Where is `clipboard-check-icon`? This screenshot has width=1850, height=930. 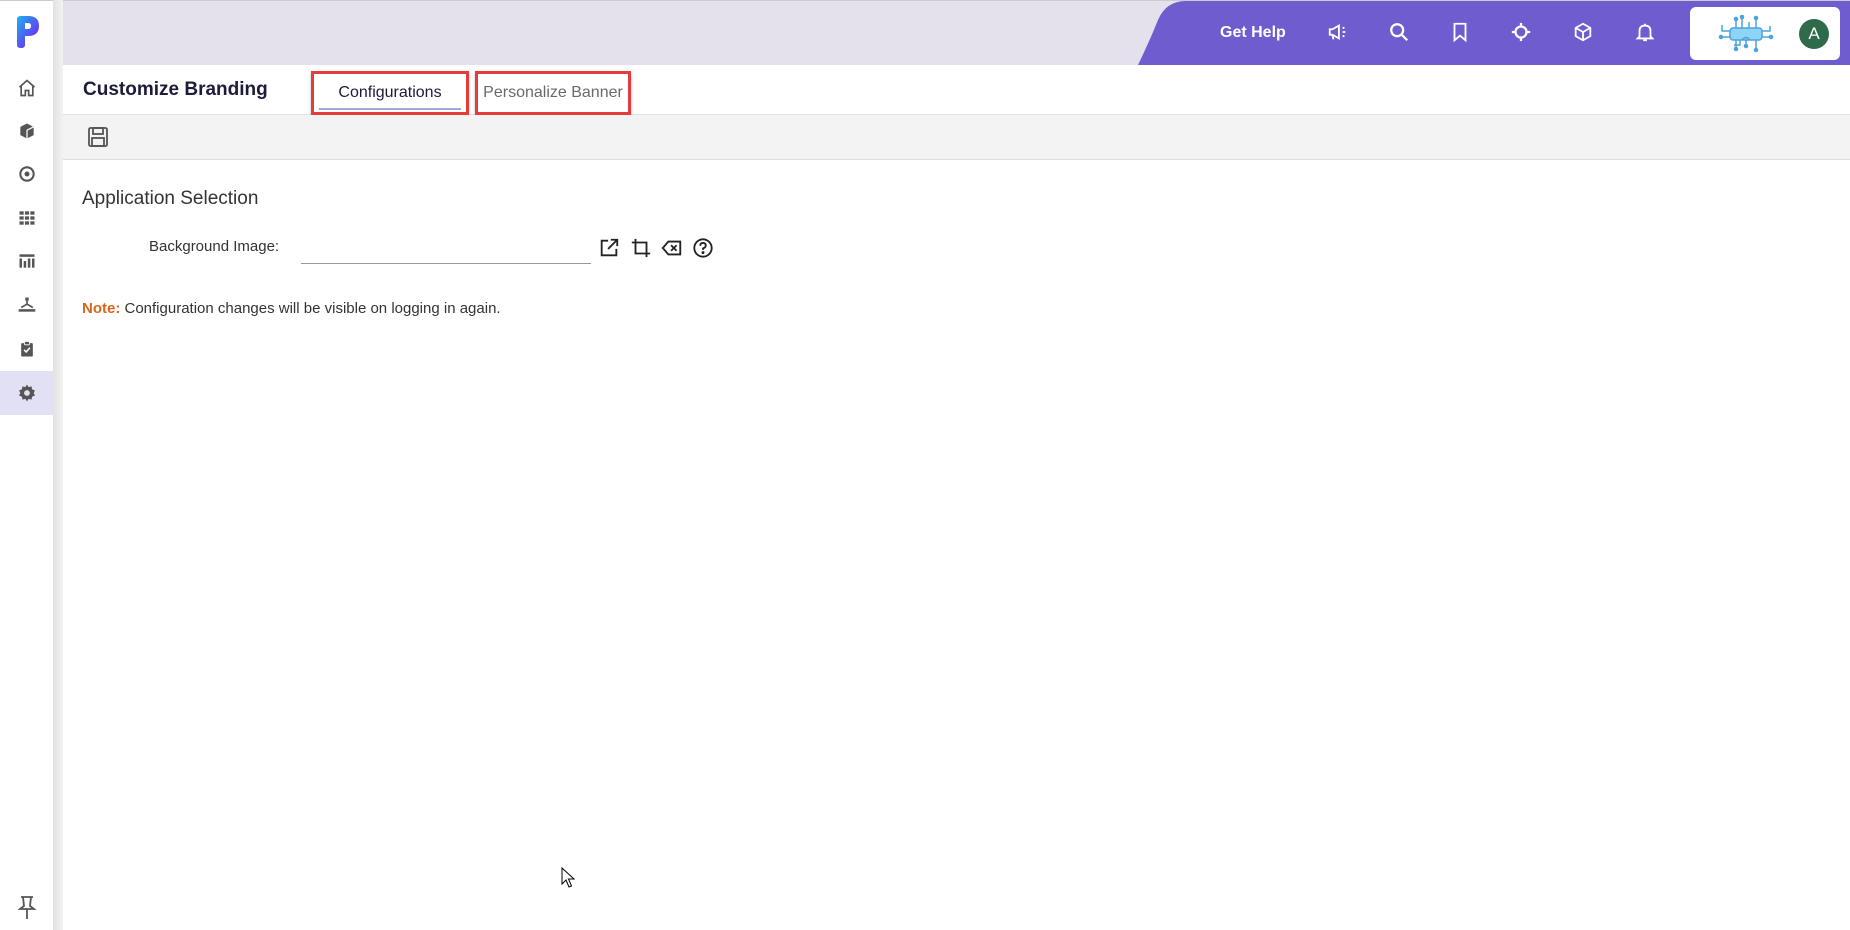 clipboard-check-icon is located at coordinates (26, 349).